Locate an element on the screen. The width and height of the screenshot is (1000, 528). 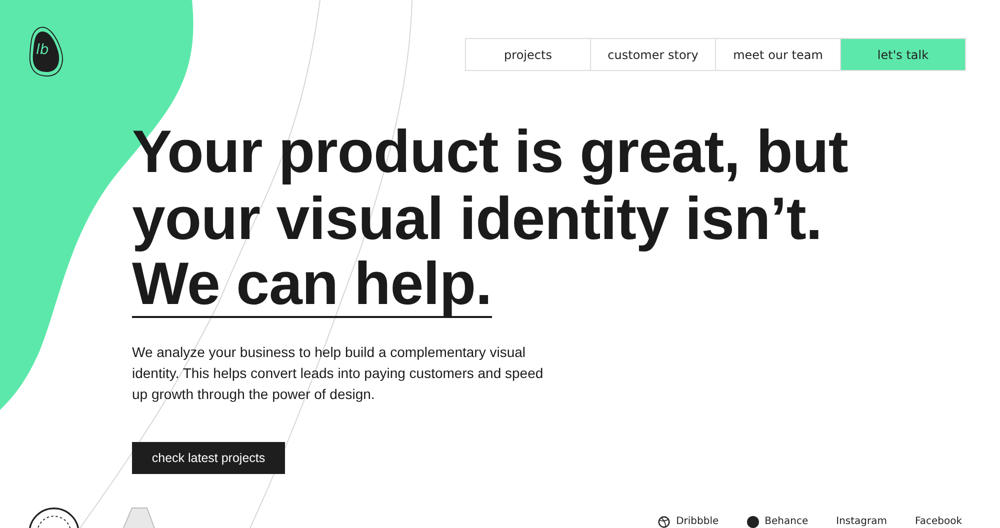
social-link: Behance is located at coordinates (777, 522).